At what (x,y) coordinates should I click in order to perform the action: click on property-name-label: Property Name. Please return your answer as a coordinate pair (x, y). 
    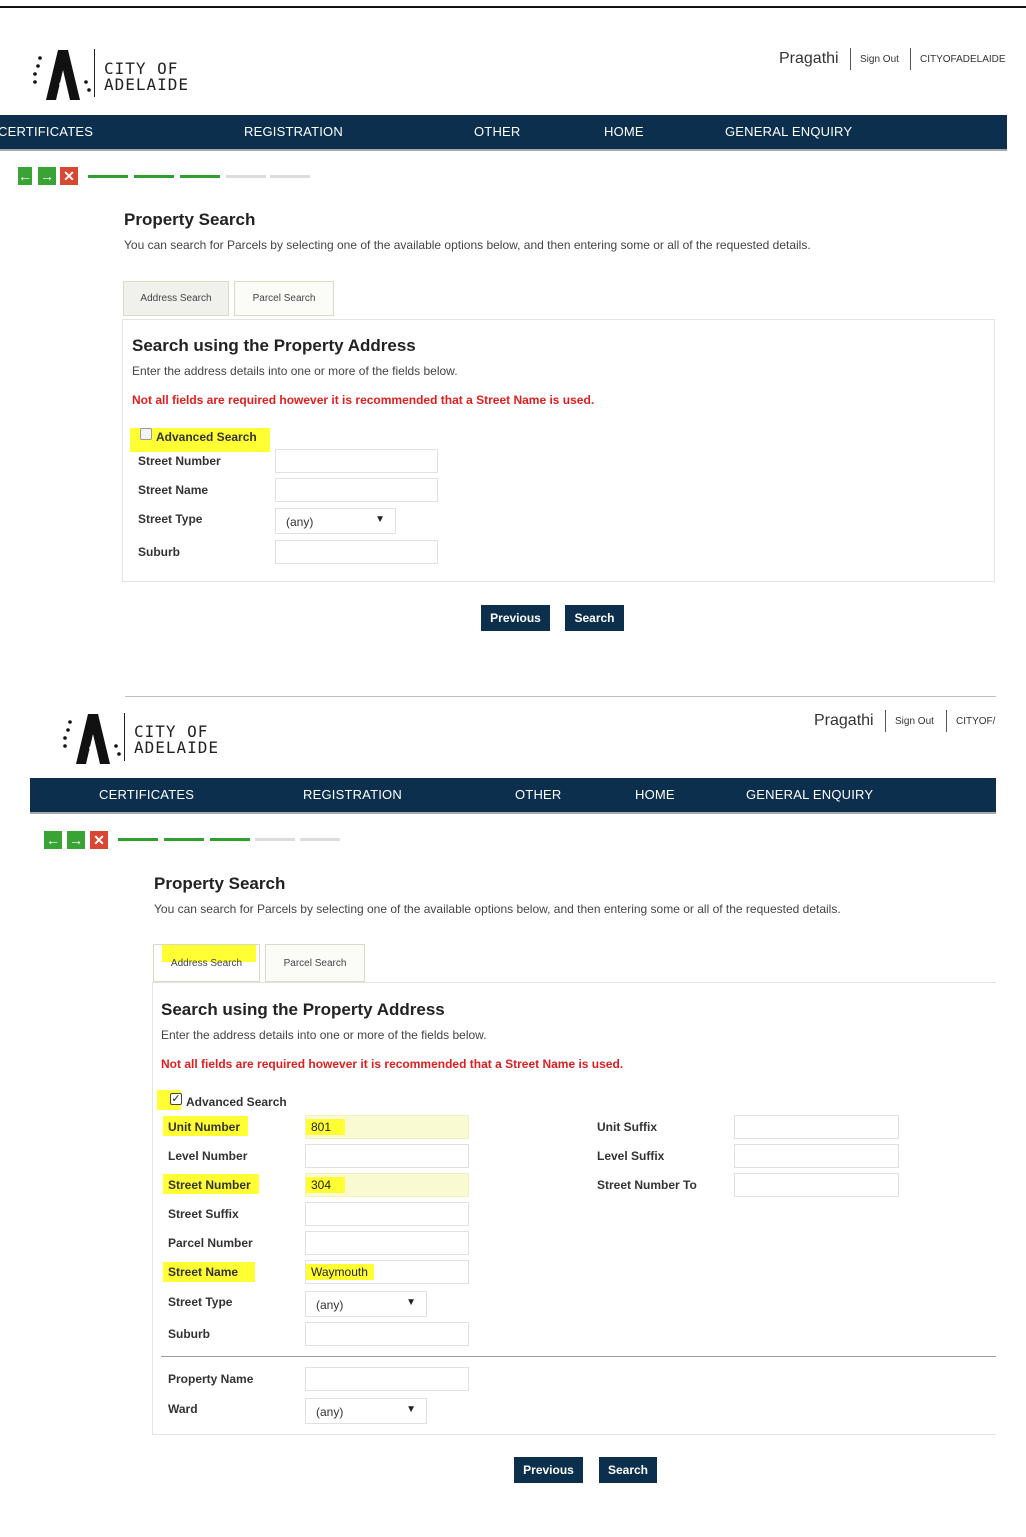
    Looking at the image, I should click on (211, 1379).